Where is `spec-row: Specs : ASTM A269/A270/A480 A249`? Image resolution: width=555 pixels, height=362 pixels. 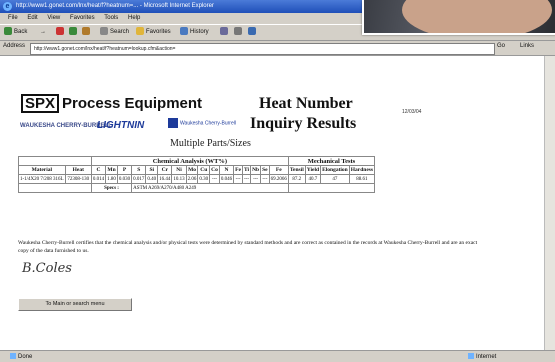
spec-row: Specs : ASTM A269/A270/A480 A249 is located at coordinates (197, 188).